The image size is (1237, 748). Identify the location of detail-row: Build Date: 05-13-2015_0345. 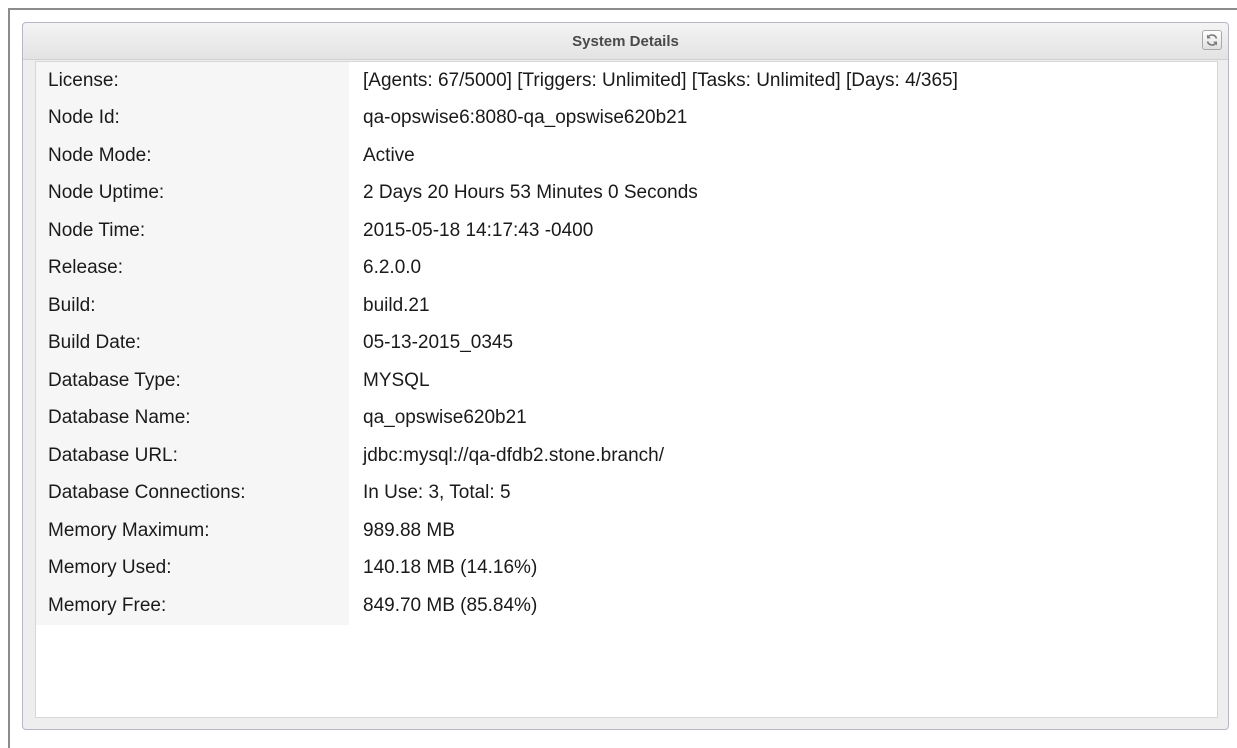
(502, 343).